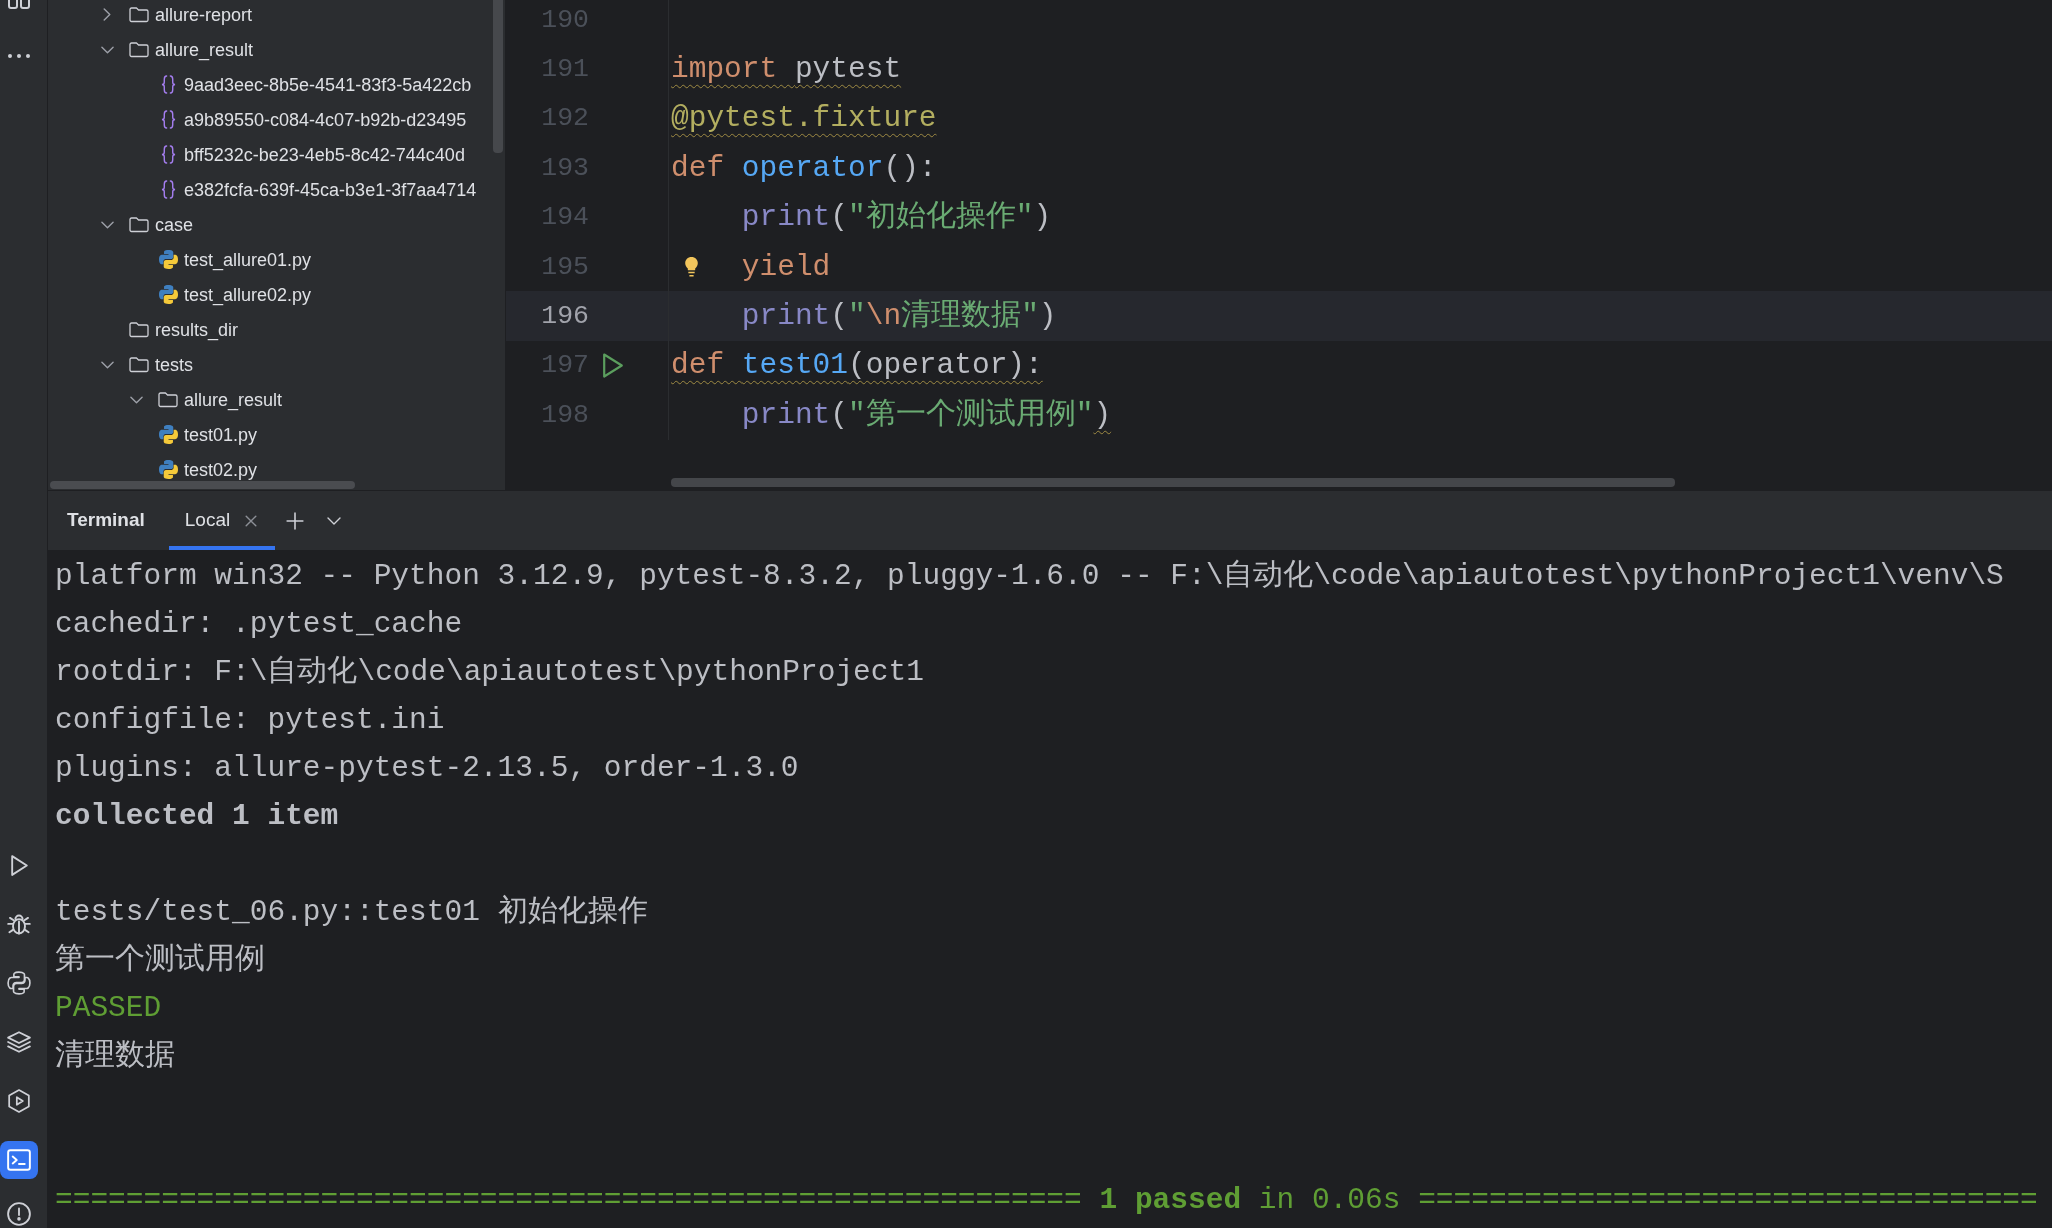  What do you see at coordinates (19, 1214) in the screenshot?
I see `alert-icon` at bounding box center [19, 1214].